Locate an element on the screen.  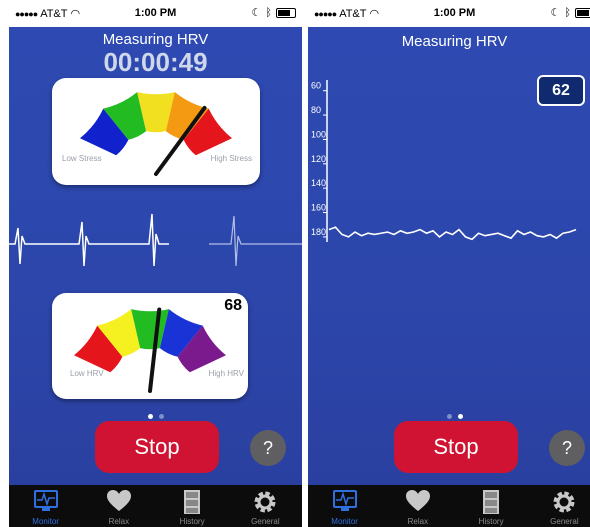
hrv-gauge-arc is located at coordinates (150, 350).